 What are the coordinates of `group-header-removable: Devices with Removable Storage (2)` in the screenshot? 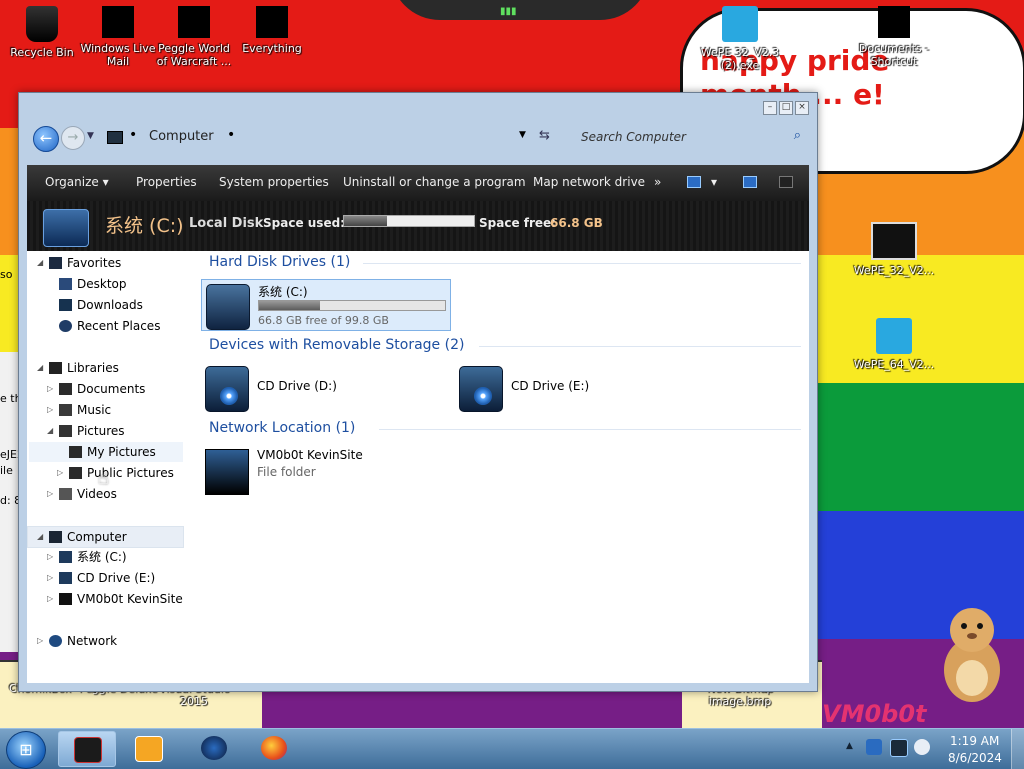 It's located at (336, 345).